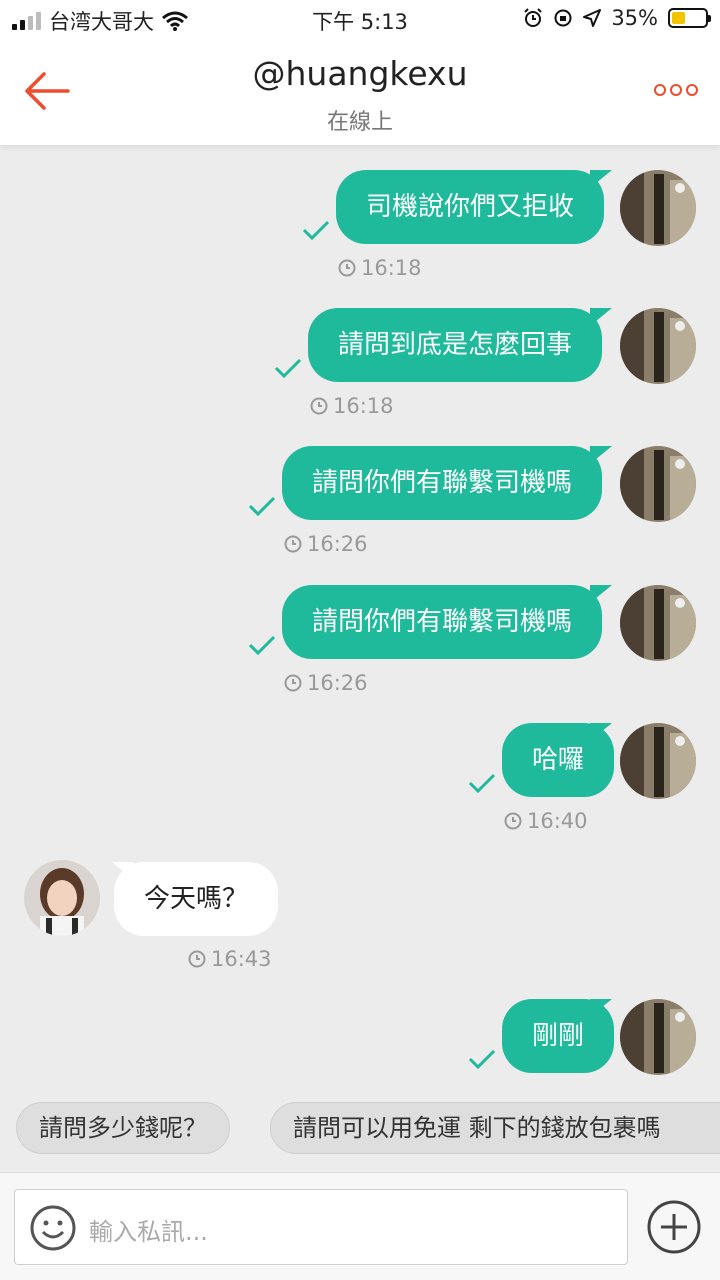  Describe the element at coordinates (546, 821) in the screenshot. I see `message-time: 16:40` at that location.